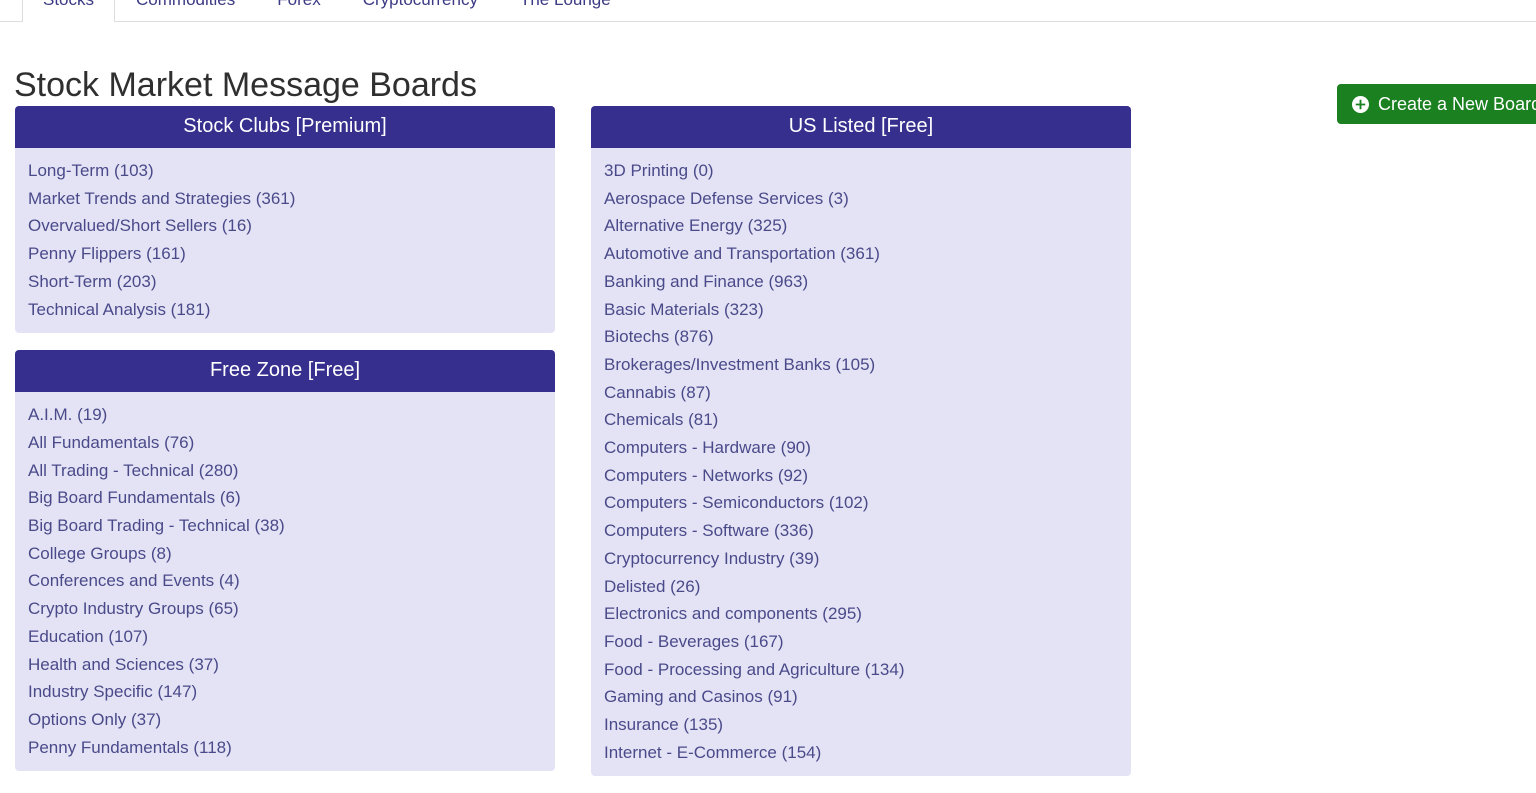 Image resolution: width=1536 pixels, height=793 pixels. I want to click on board-link: Computers - Networks (92), so click(861, 476).